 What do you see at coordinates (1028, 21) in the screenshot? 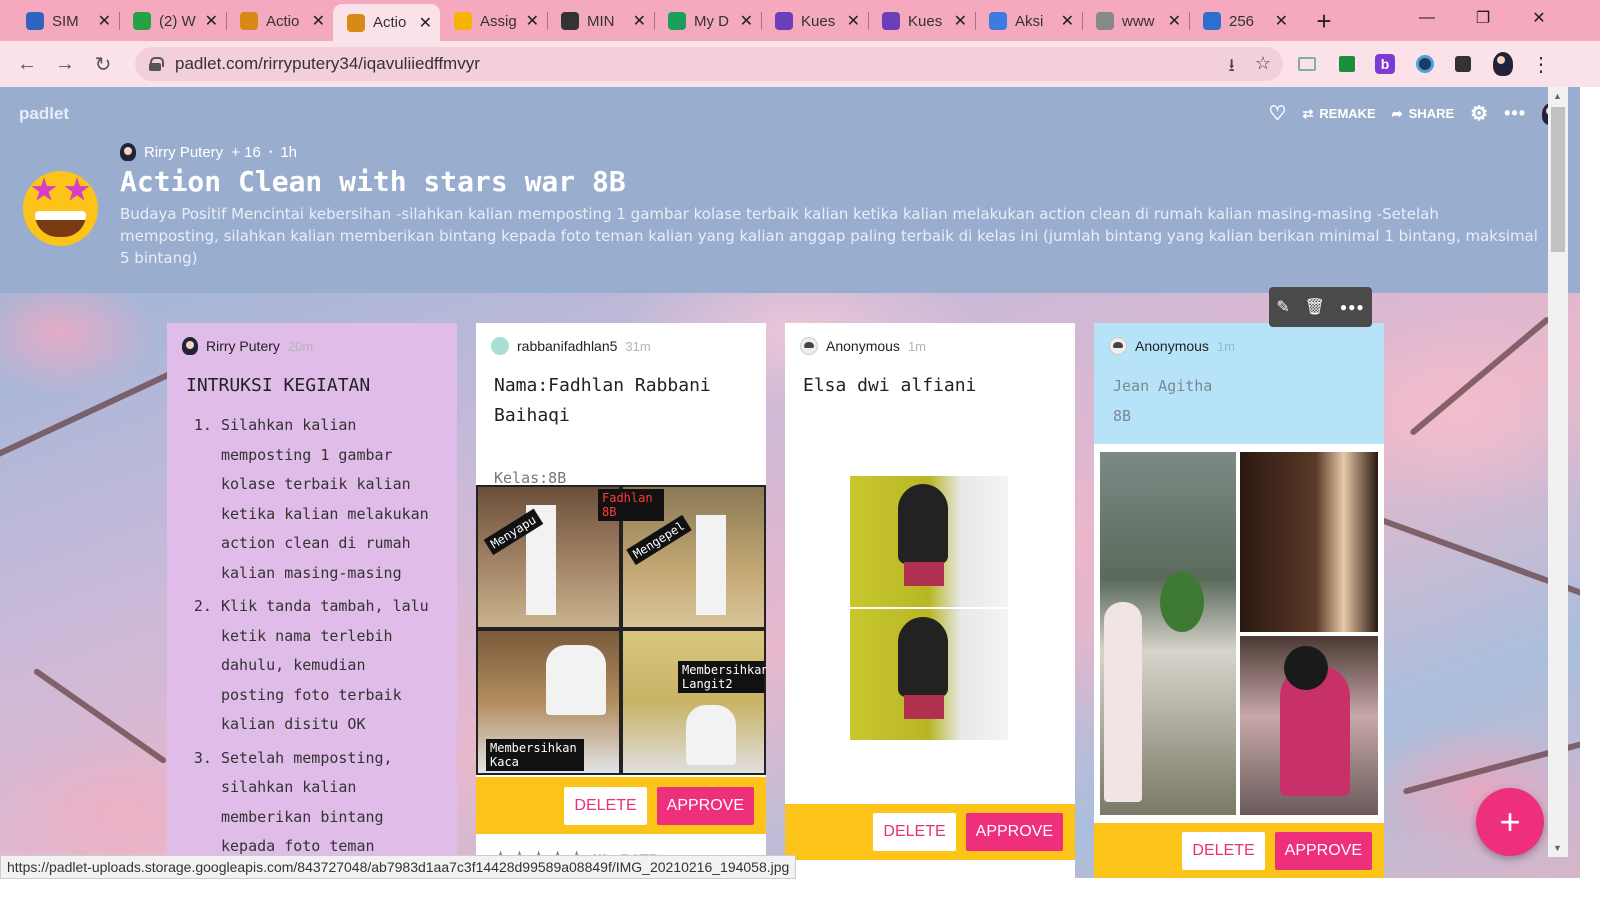
I see `browser-tab: Aksi ✕` at bounding box center [1028, 21].